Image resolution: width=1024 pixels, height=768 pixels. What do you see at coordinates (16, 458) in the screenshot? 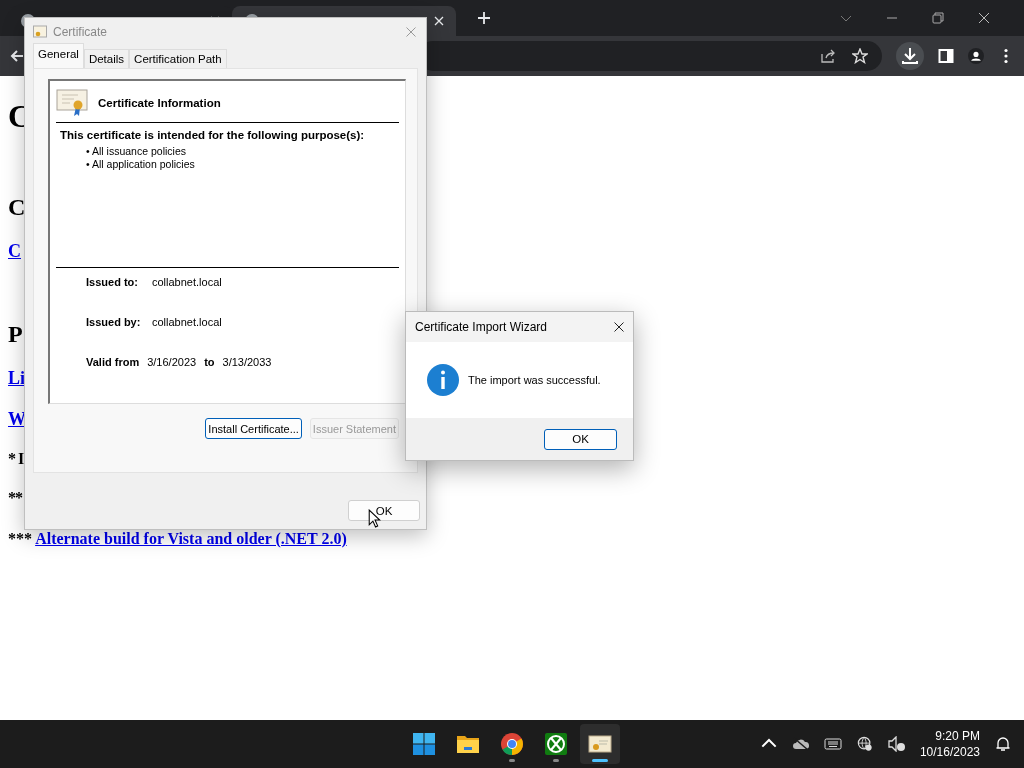
I see `page-text: * I` at bounding box center [16, 458].